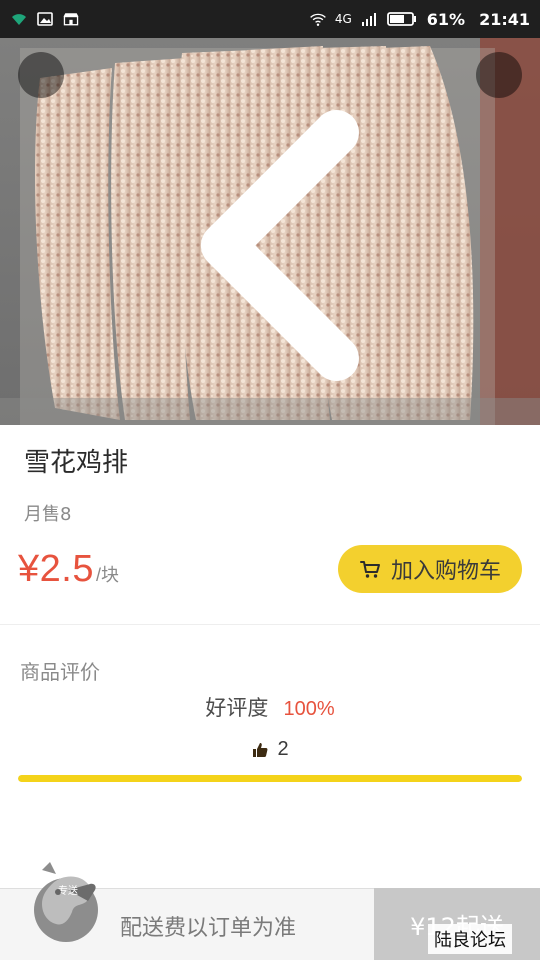 This screenshot has width=540, height=960. I want to click on add-to-cart-button: 加入购物车, so click(430, 569).